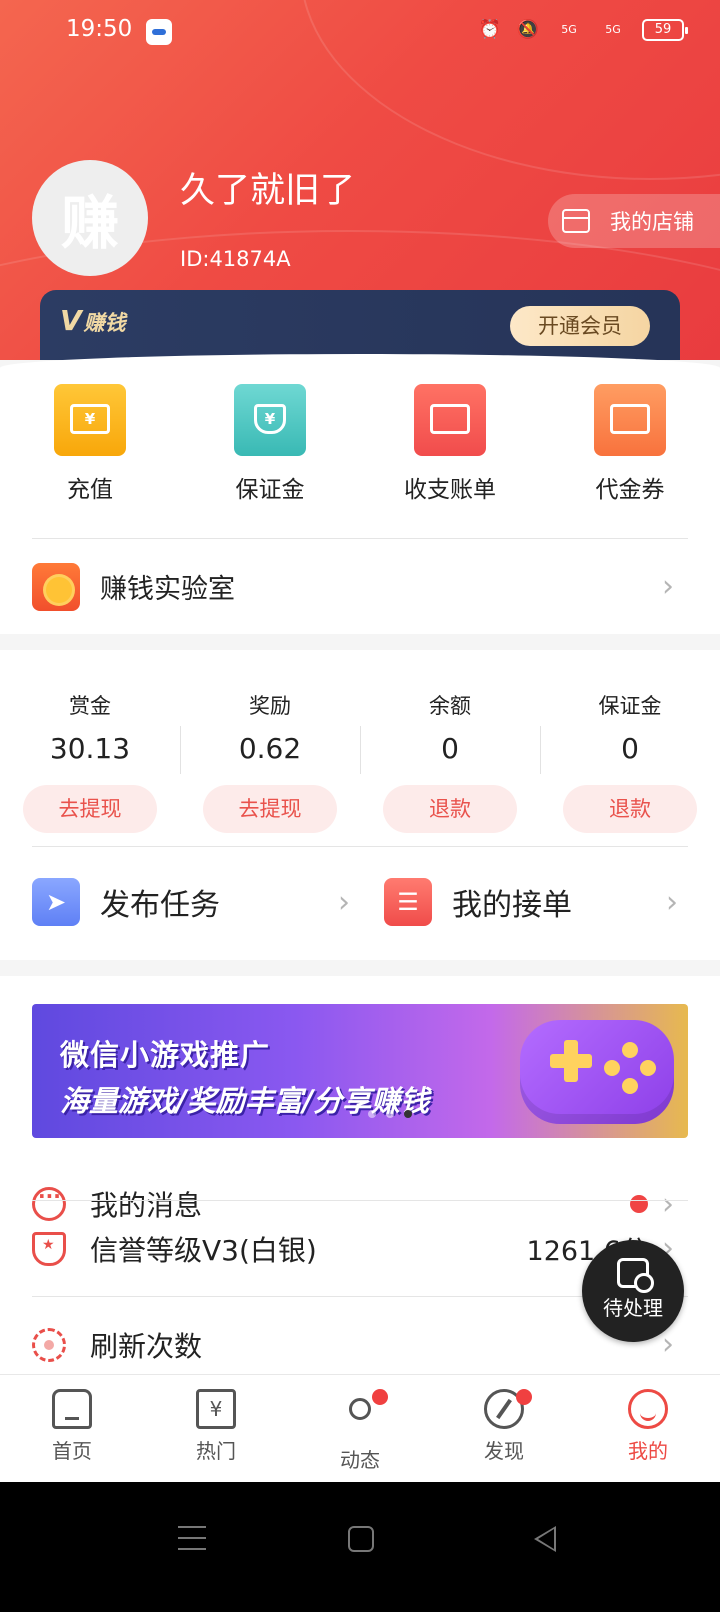 The width and height of the screenshot is (720, 1612). Describe the element at coordinates (71, 320) in the screenshot. I see `vip-logo-v: V` at that location.